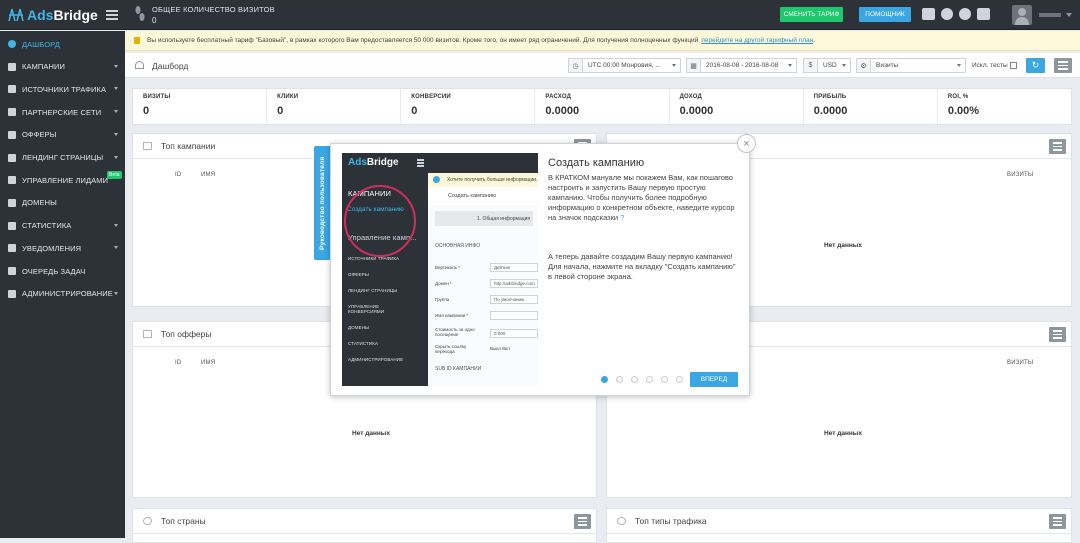 The width and height of the screenshot is (1080, 543). What do you see at coordinates (62, 135) in the screenshot?
I see `sidebar-item: ОФФЕРЫ` at bounding box center [62, 135].